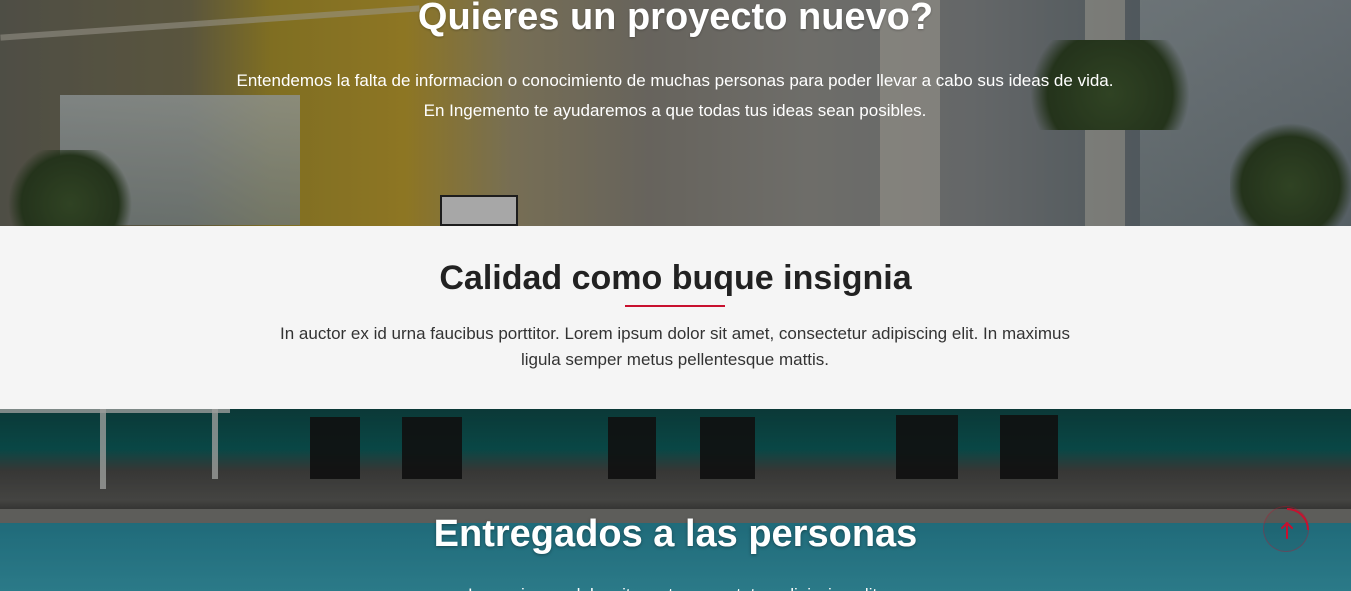 Image resolution: width=1351 pixels, height=591 pixels. What do you see at coordinates (675, 534) in the screenshot?
I see `pool-title: Entregados a las personas` at bounding box center [675, 534].